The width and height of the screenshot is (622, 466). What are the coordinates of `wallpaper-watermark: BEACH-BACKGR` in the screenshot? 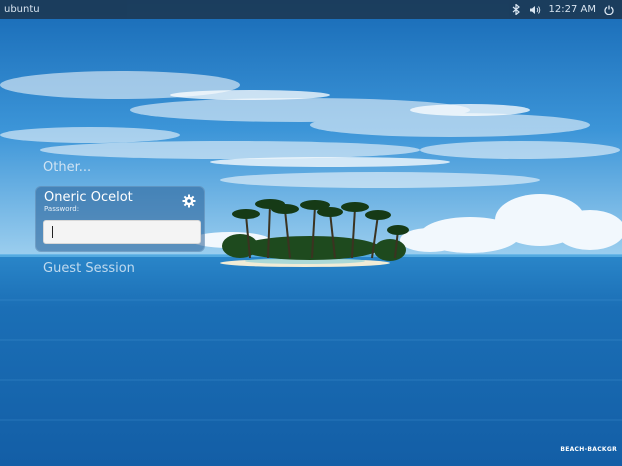 It's located at (588, 449).